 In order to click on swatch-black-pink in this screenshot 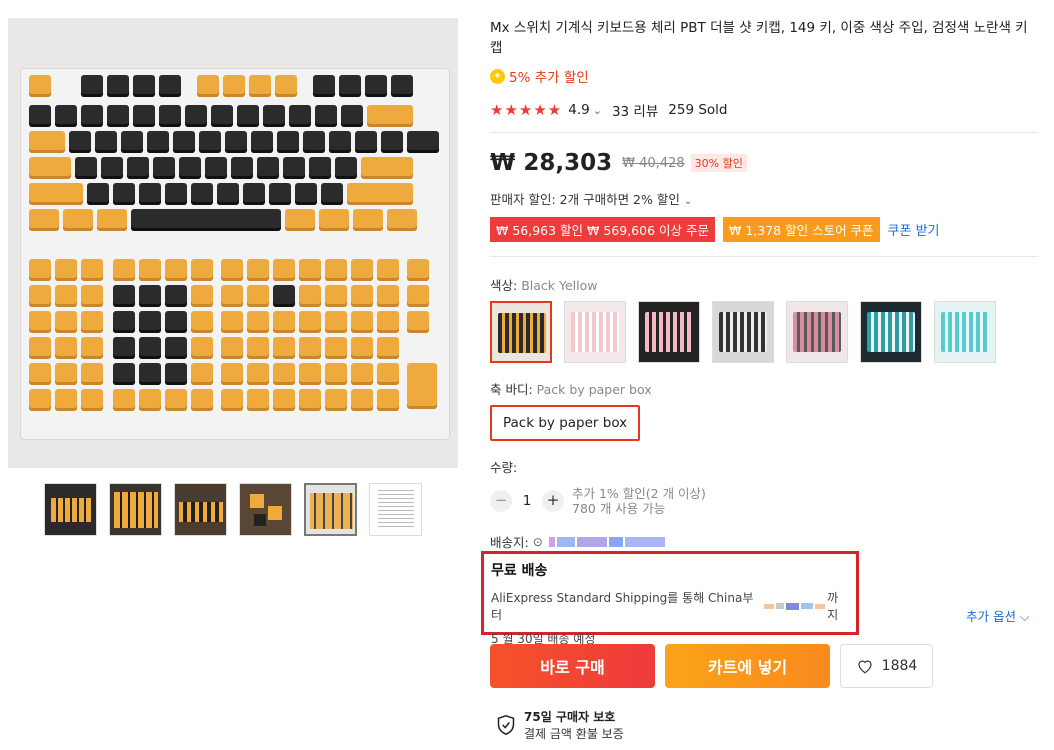, I will do `click(669, 332)`.